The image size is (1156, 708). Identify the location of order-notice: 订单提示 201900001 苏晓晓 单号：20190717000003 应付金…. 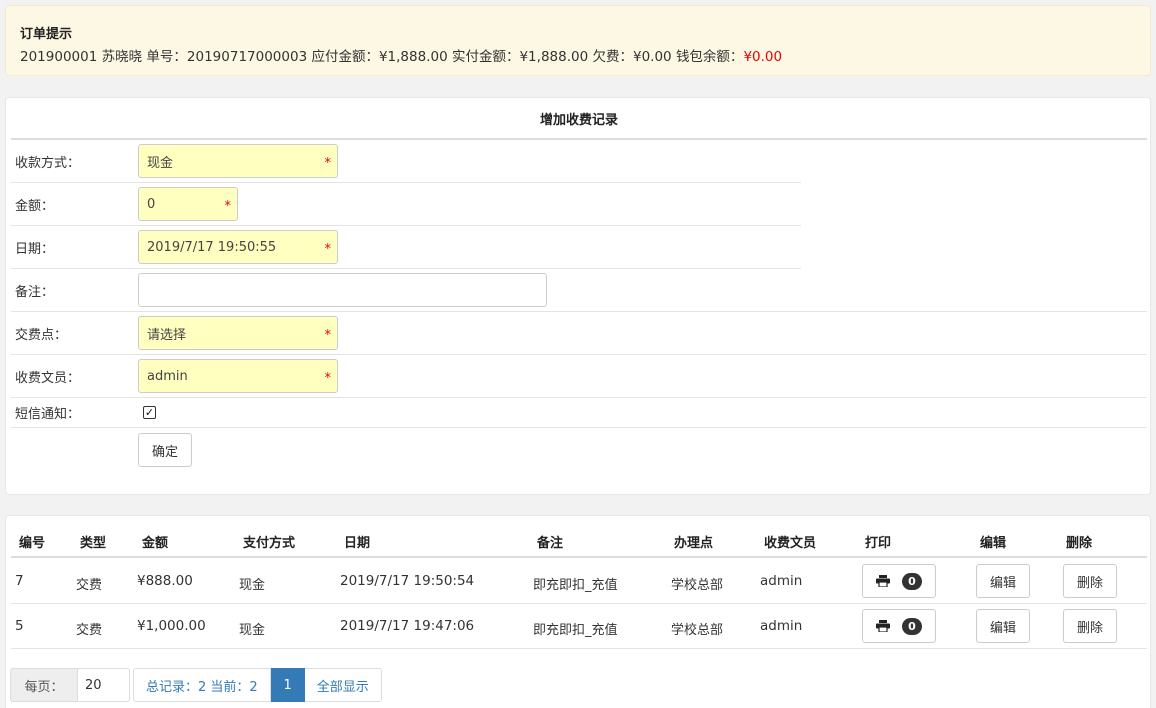
(578, 40).